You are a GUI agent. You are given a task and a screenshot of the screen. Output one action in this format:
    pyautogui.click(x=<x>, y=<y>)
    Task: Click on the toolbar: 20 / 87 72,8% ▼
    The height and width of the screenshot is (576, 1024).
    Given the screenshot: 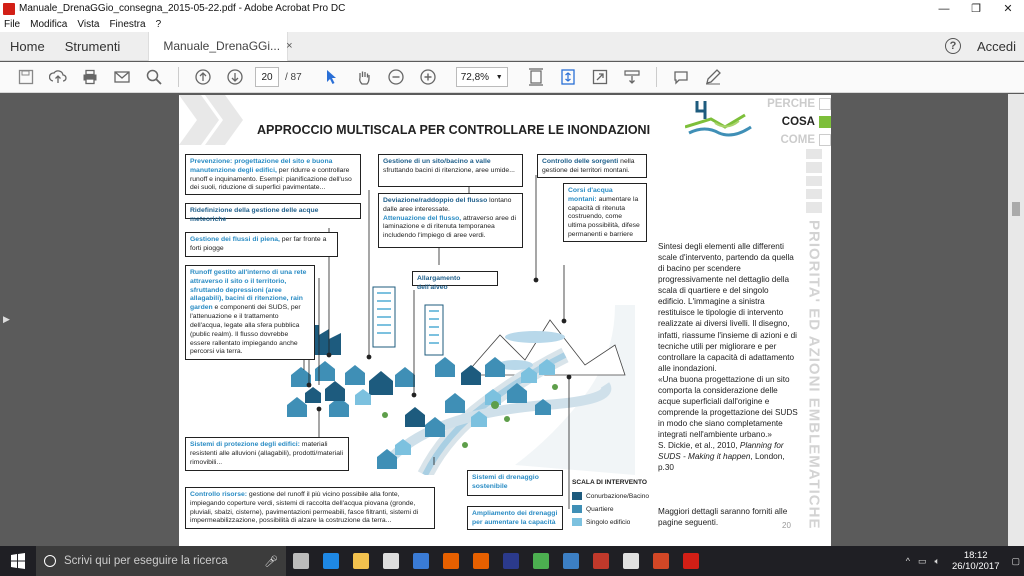 What is the action you would take?
    pyautogui.click(x=512, y=77)
    